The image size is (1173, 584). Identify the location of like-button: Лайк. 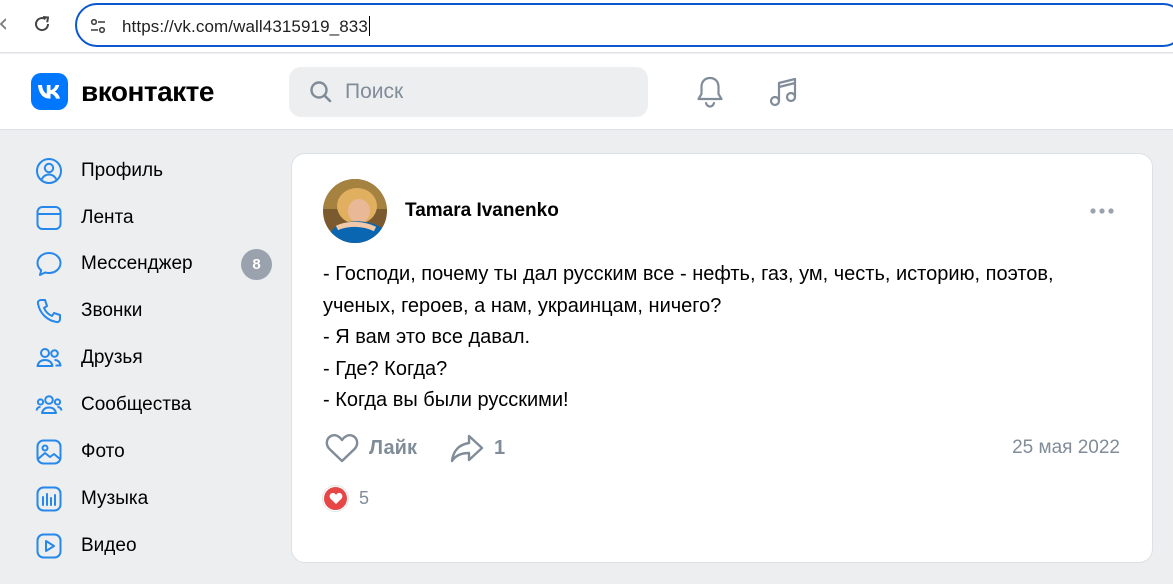
(371, 448).